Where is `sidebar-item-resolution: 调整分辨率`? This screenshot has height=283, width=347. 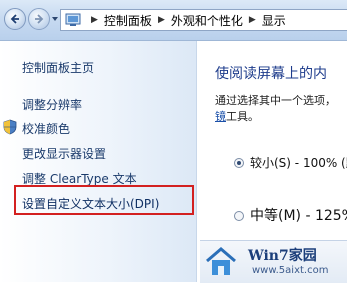 sidebar-item-resolution: 调整分辨率 is located at coordinates (52, 104).